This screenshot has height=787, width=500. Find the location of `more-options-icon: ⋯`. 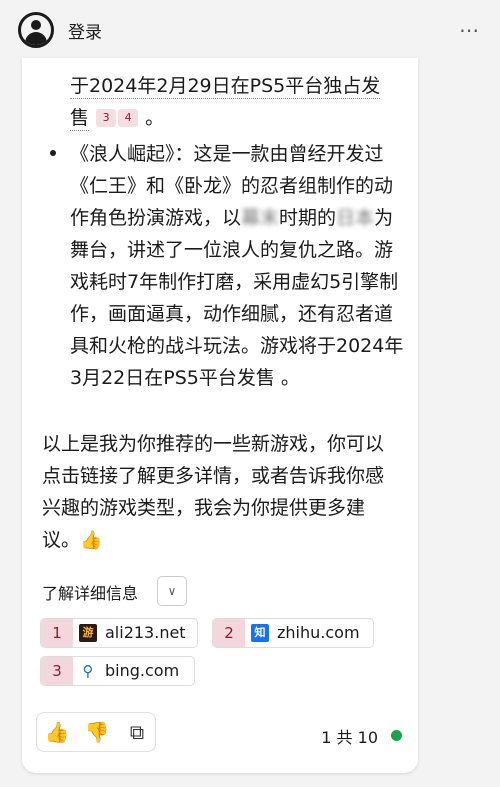

more-options-icon: ⋯ is located at coordinates (469, 30).